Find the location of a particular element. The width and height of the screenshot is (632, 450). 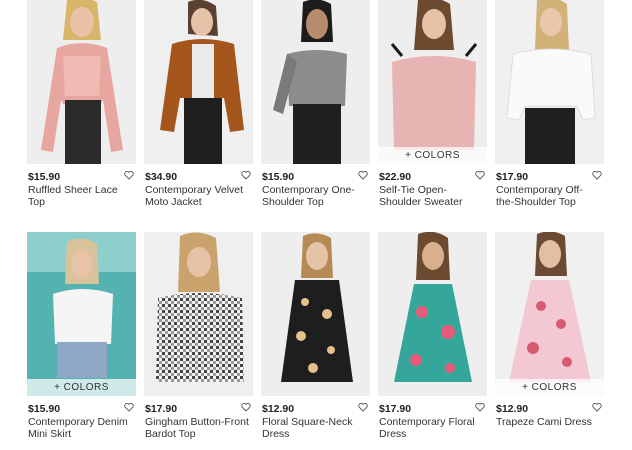

product-name: Trapeze Cami Dress is located at coordinates (548, 422).